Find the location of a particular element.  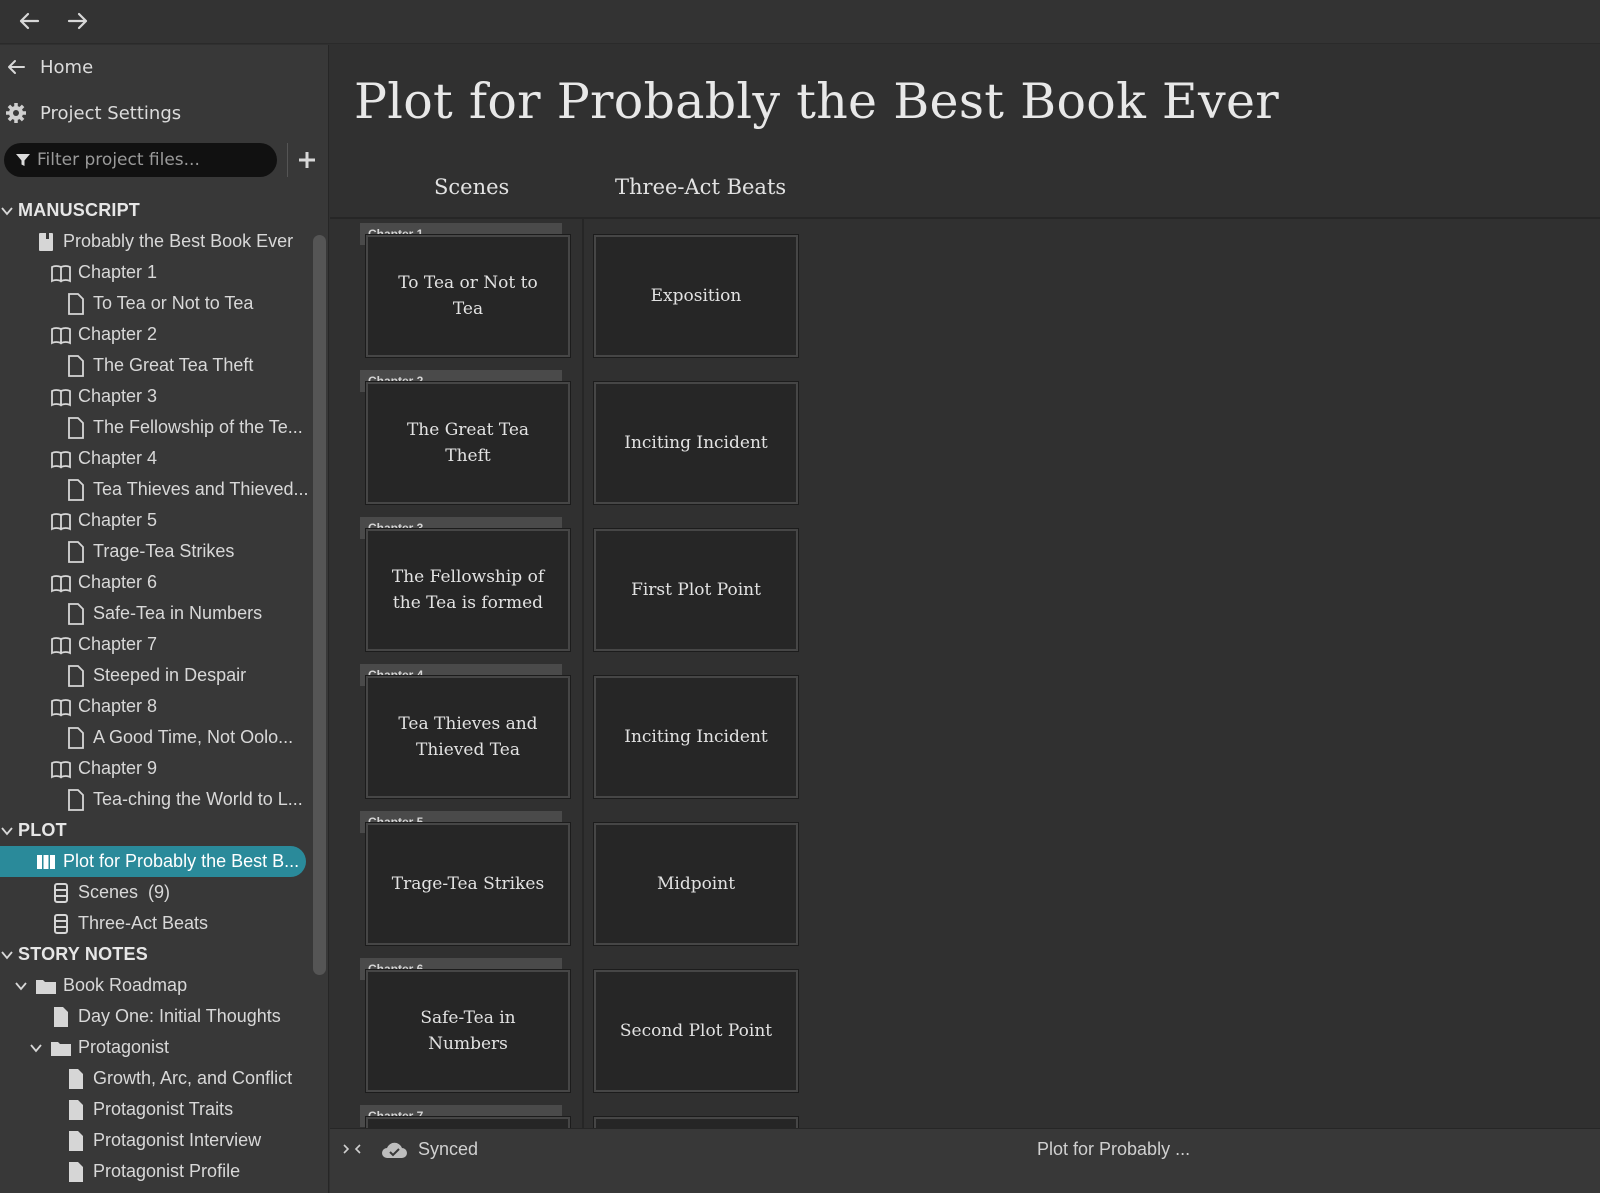

tree-label: Chapter 3 is located at coordinates (118, 396).